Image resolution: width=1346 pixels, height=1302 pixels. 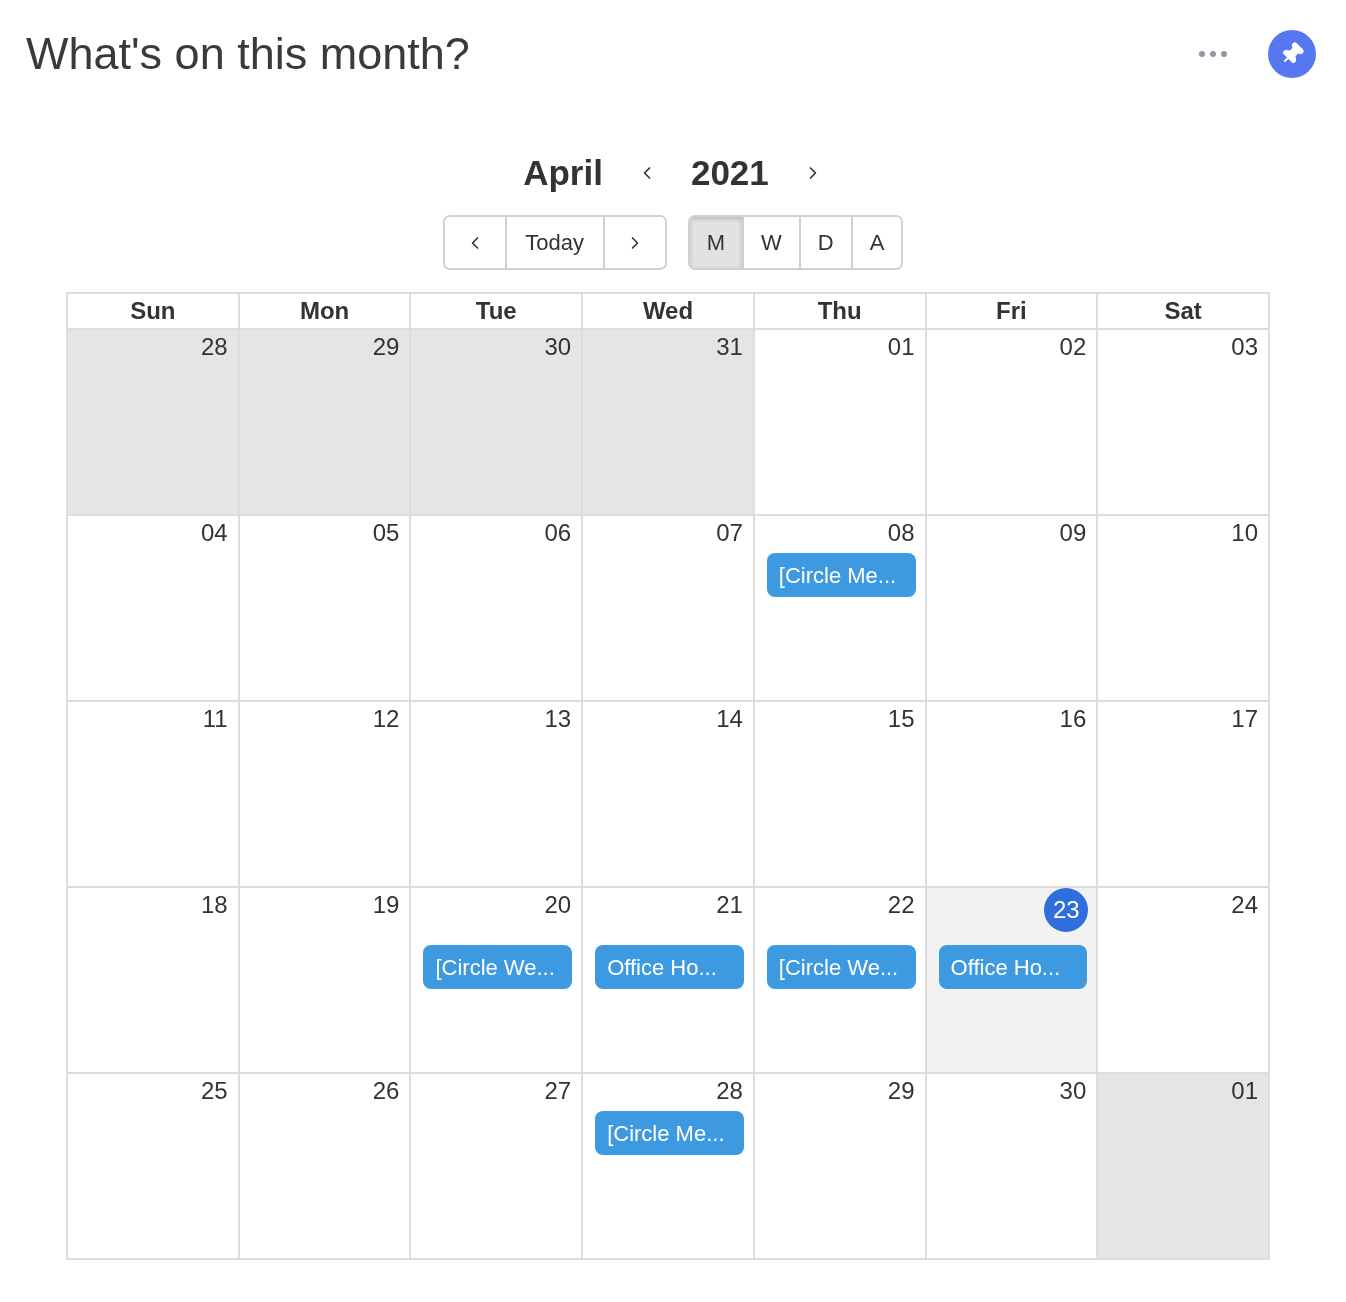 I want to click on day-number: 05, so click(x=386, y=533).